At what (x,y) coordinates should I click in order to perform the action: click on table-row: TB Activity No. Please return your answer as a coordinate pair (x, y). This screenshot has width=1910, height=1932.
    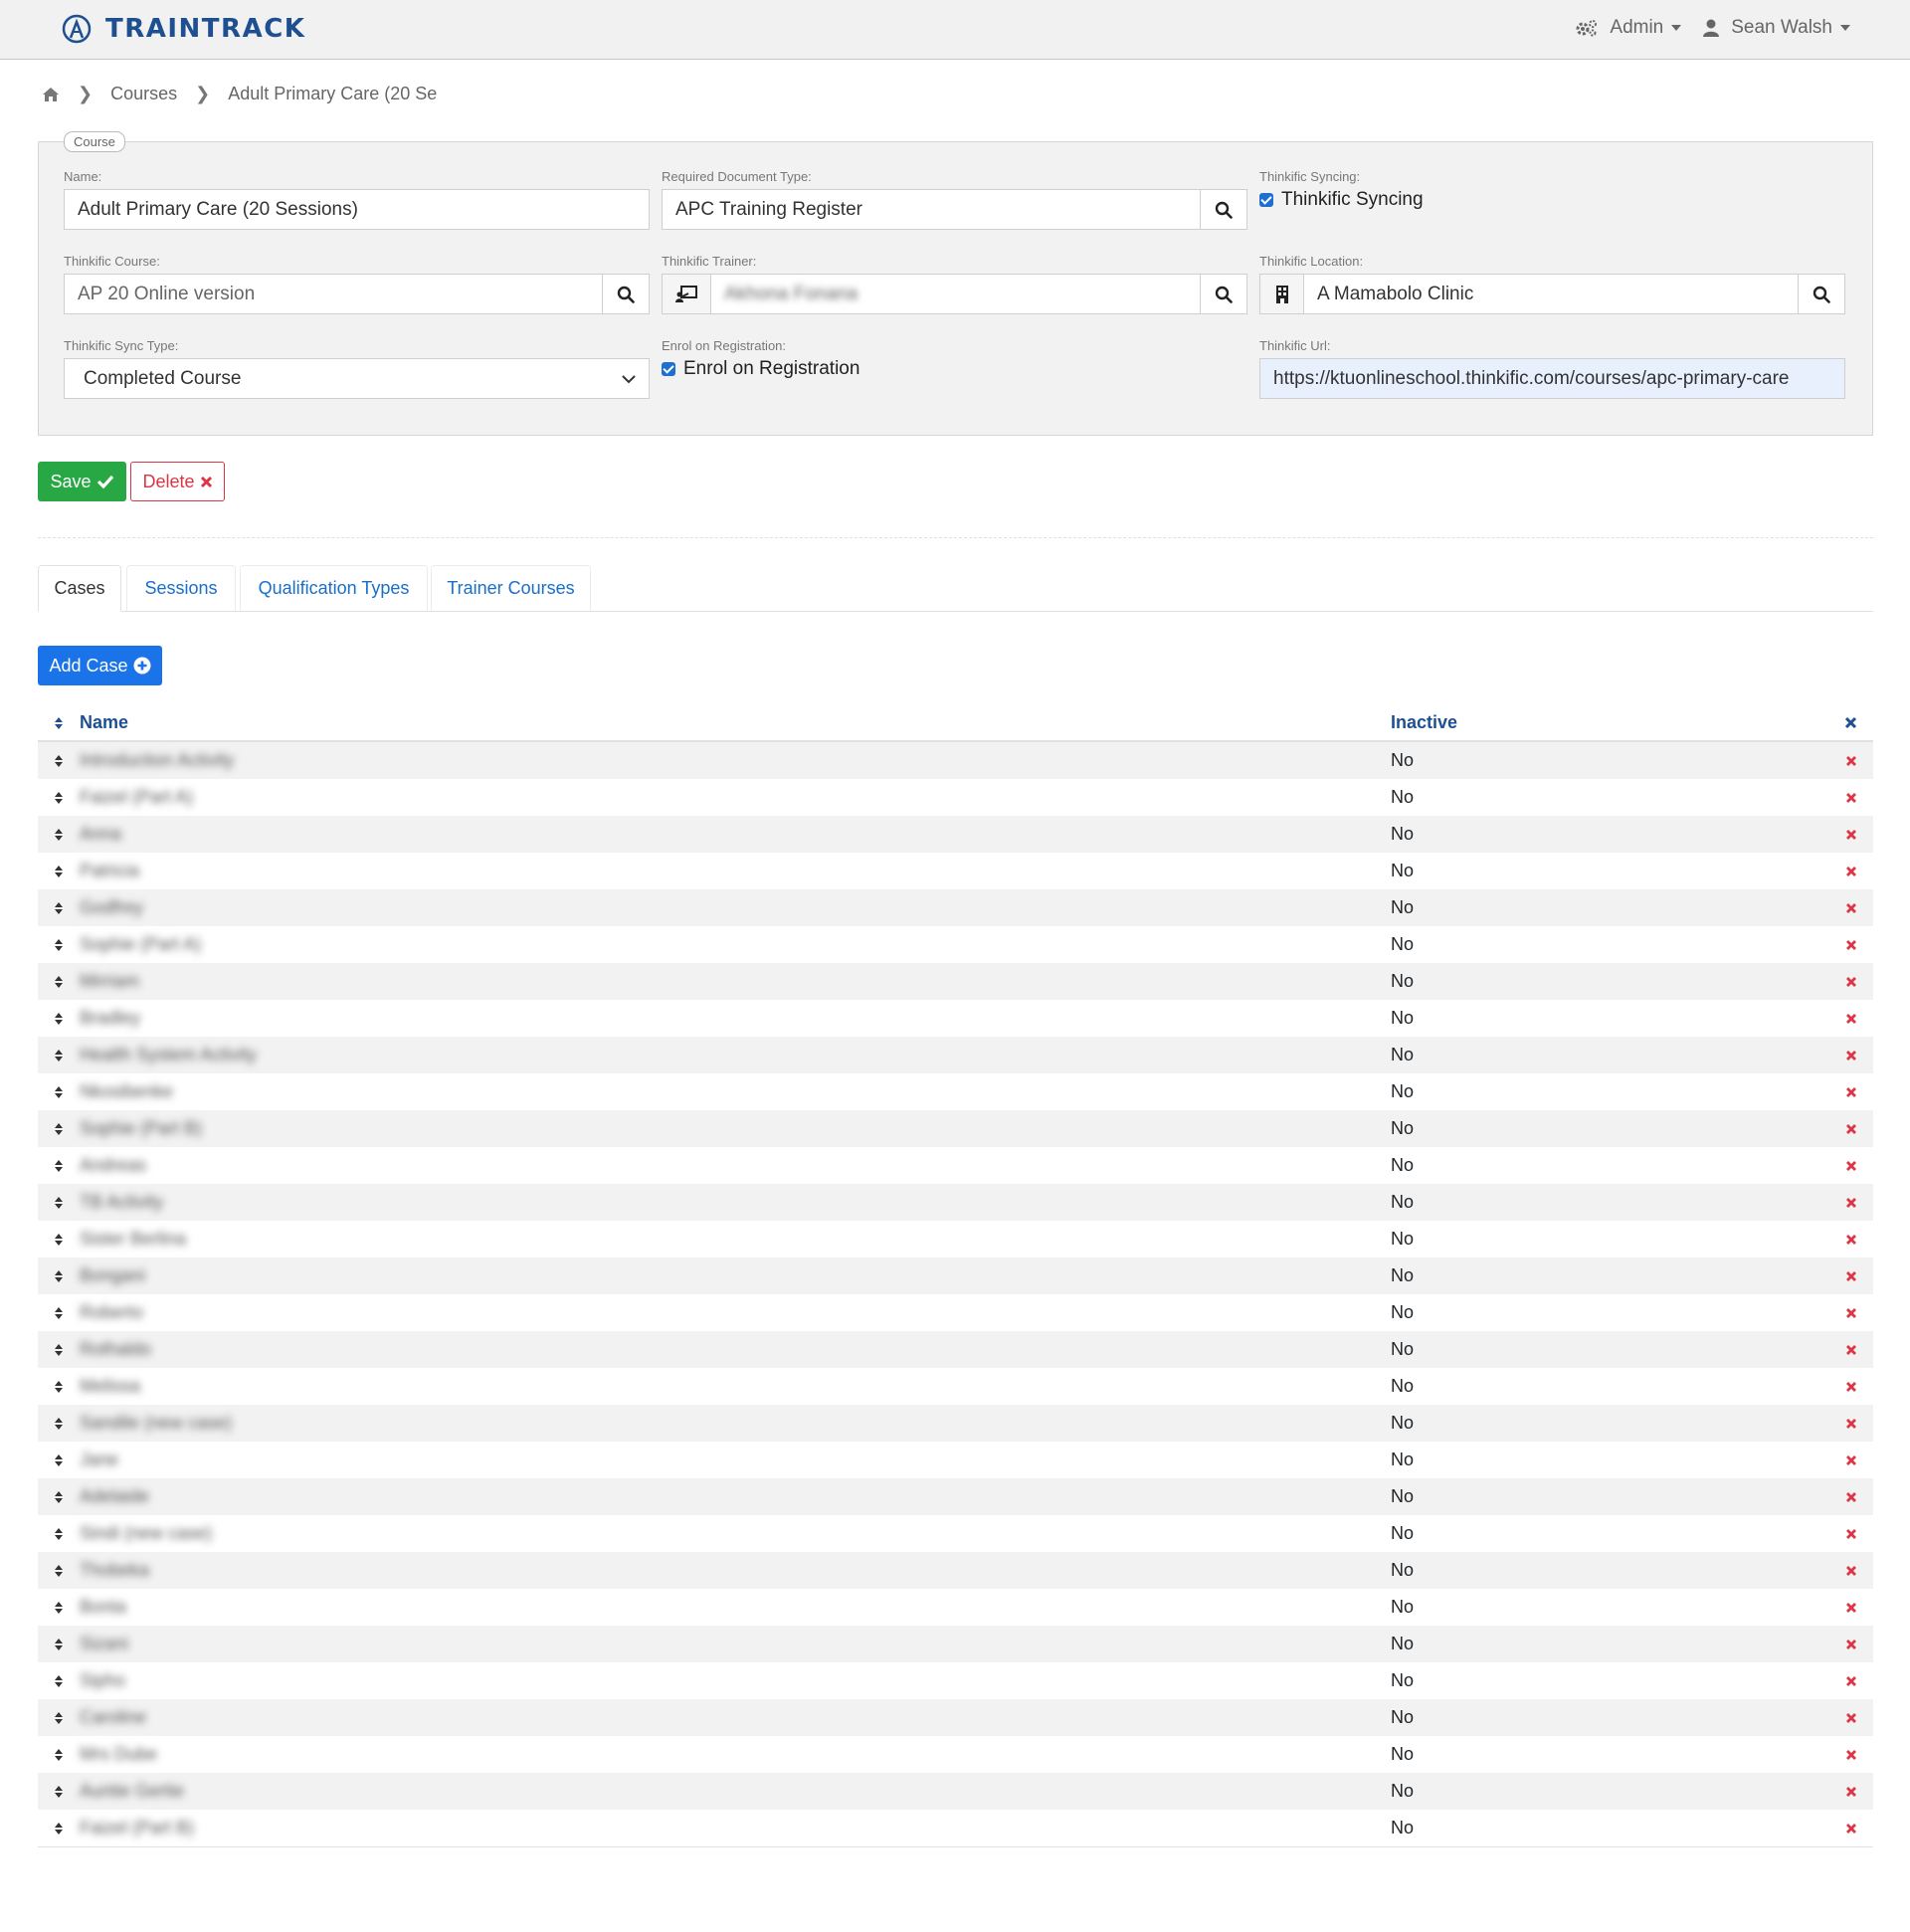
    Looking at the image, I should click on (955, 1202).